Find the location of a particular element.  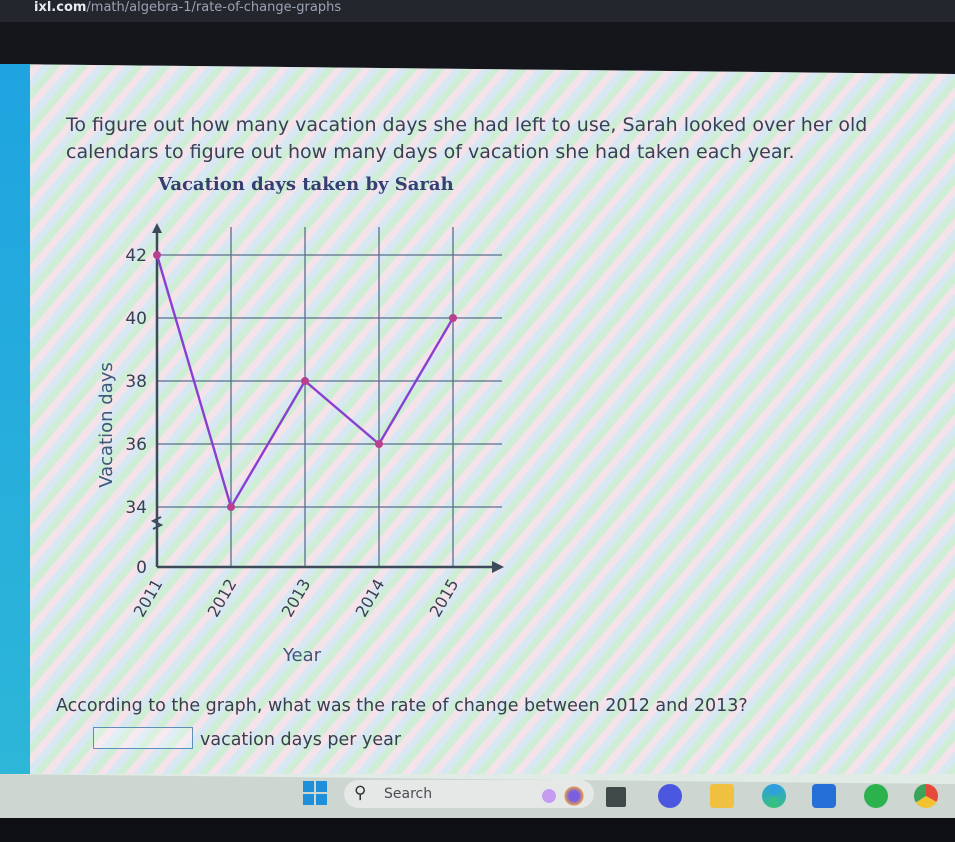

y-axis-arrow is located at coordinates (157, 228).